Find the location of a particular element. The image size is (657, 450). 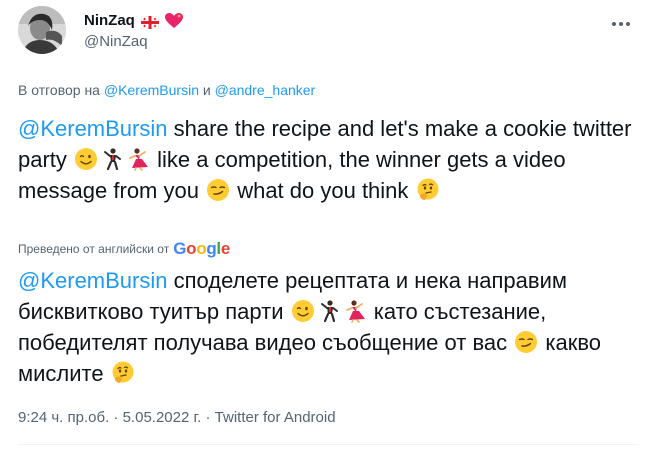

reply-joiner: и is located at coordinates (207, 90).